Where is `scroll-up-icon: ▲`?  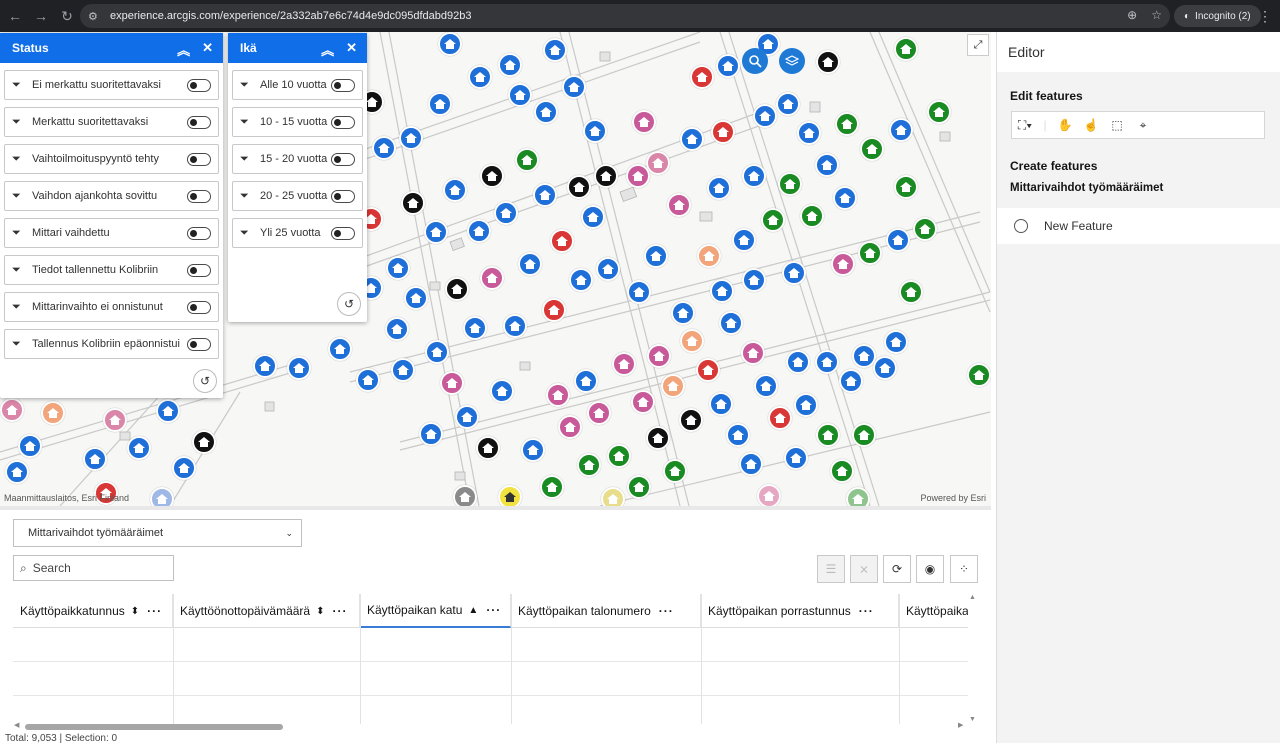 scroll-up-icon: ▲ is located at coordinates (973, 597).